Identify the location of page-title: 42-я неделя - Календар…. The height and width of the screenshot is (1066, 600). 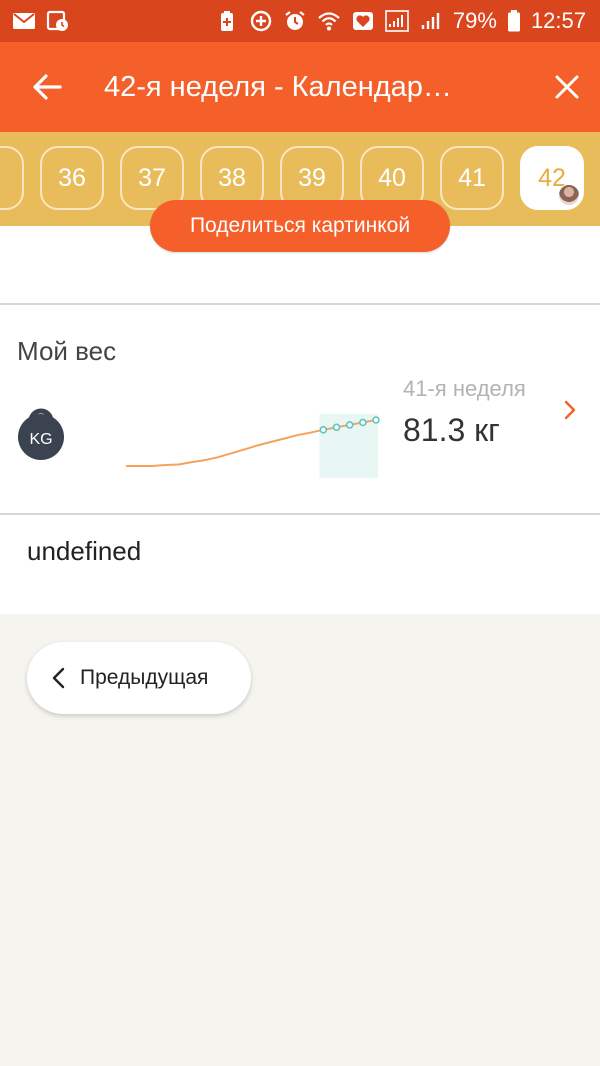
(278, 86).